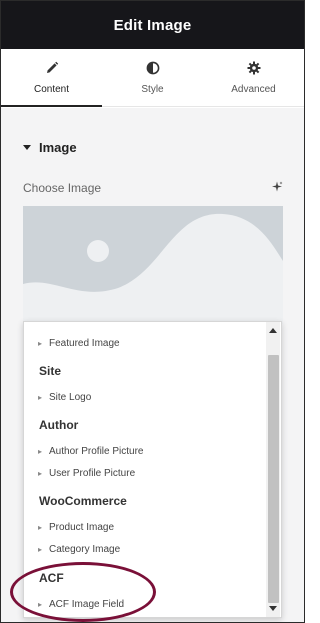 This screenshot has height=623, width=320. I want to click on list-item-label: ACF Image Field, so click(87, 604).